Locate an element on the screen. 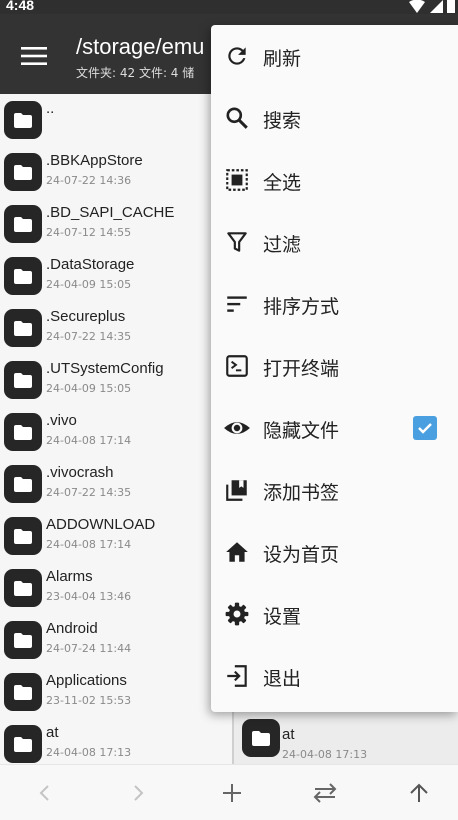 The width and height of the screenshot is (458, 820). menu-item-set-home: 设为首页 is located at coordinates (334, 552).